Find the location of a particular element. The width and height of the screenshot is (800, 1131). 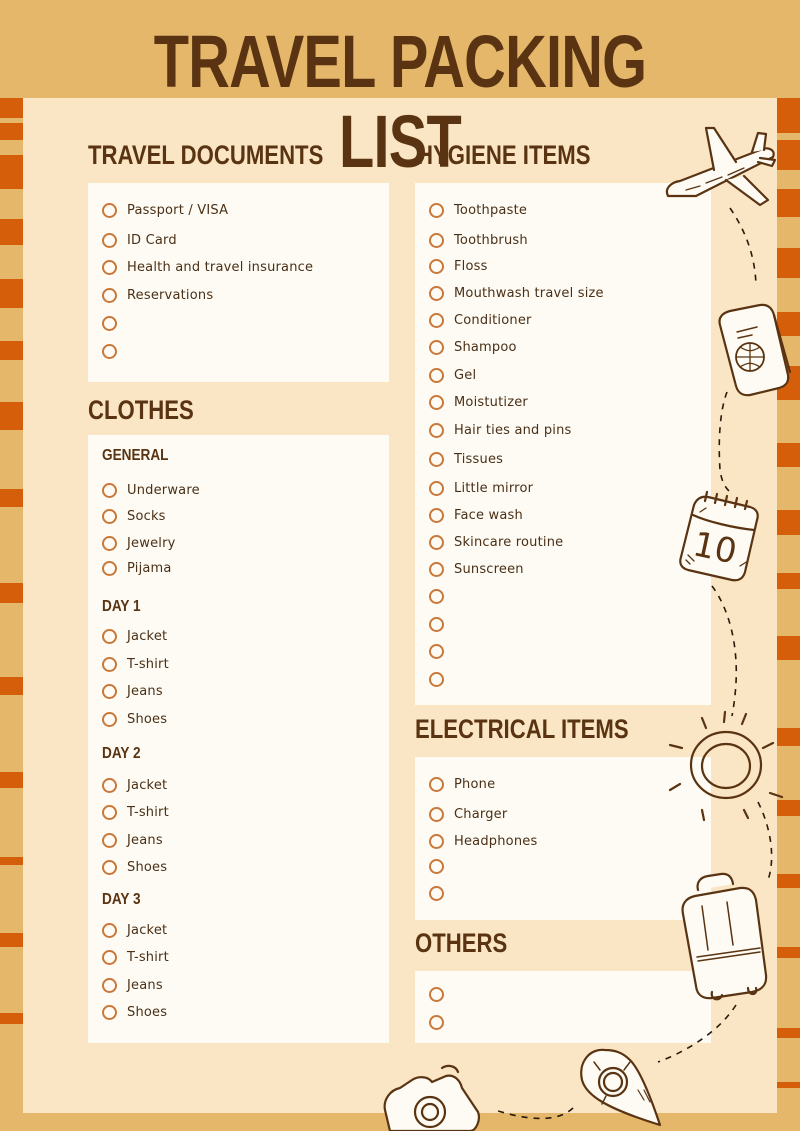

checklist-item: Hair ties and pins is located at coordinates (500, 430).